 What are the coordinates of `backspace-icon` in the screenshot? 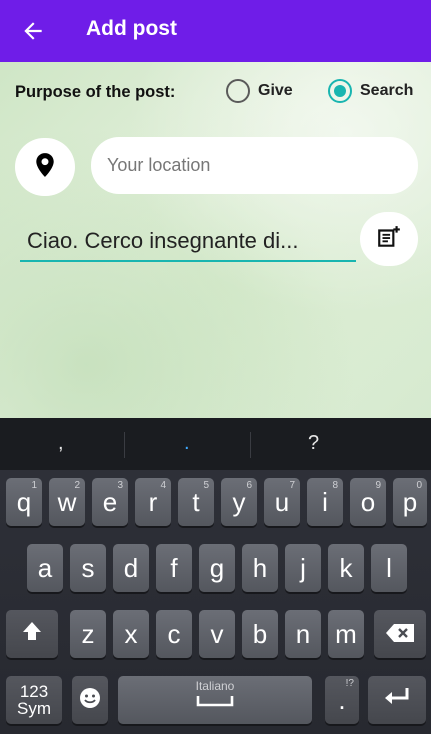 It's located at (400, 634).